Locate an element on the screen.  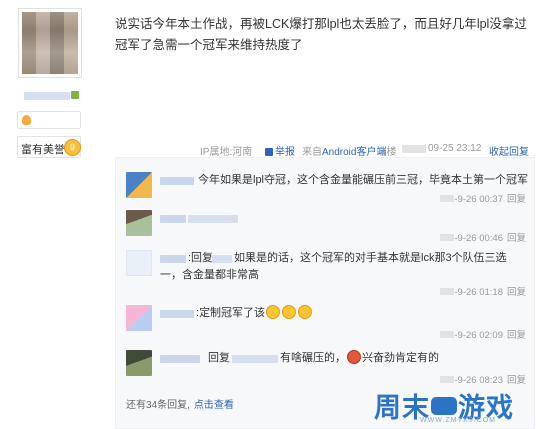
reply-prefix: 回复 is located at coordinates (219, 358).